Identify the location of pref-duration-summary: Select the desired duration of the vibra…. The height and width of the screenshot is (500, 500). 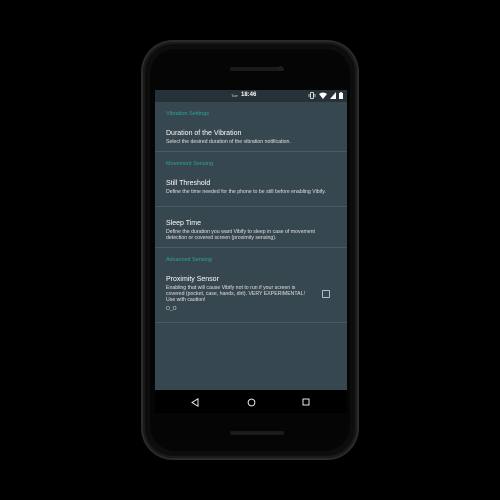
(228, 142).